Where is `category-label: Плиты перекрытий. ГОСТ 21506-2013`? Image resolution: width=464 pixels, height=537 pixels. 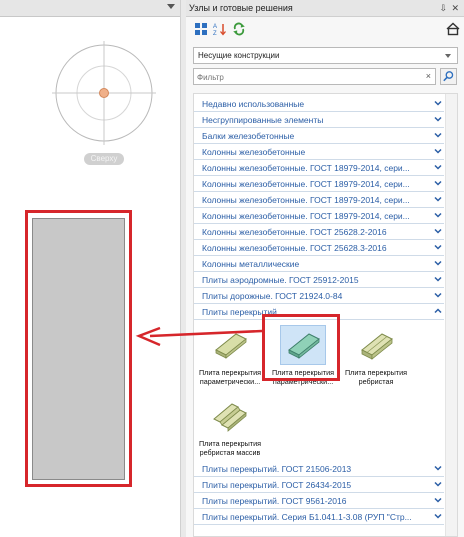
category-label: Плиты перекрытий. ГОСТ 21506-2013 is located at coordinates (277, 469).